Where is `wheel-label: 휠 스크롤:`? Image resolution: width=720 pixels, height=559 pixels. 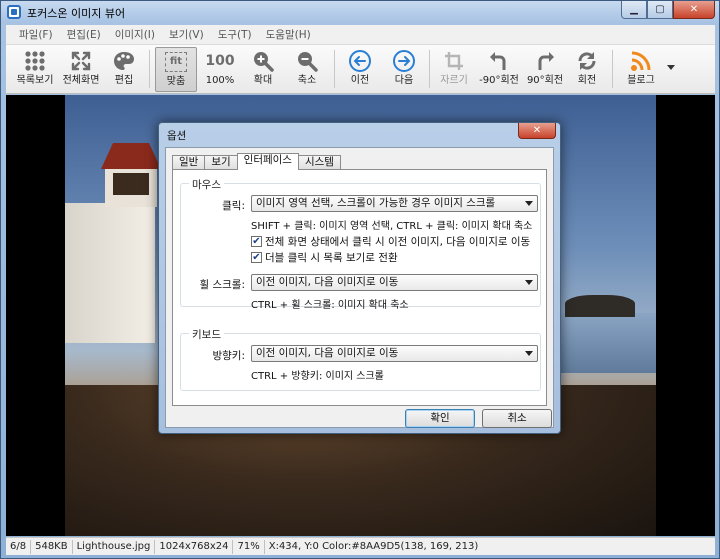 wheel-label: 휠 스크롤: is located at coordinates (222, 285).